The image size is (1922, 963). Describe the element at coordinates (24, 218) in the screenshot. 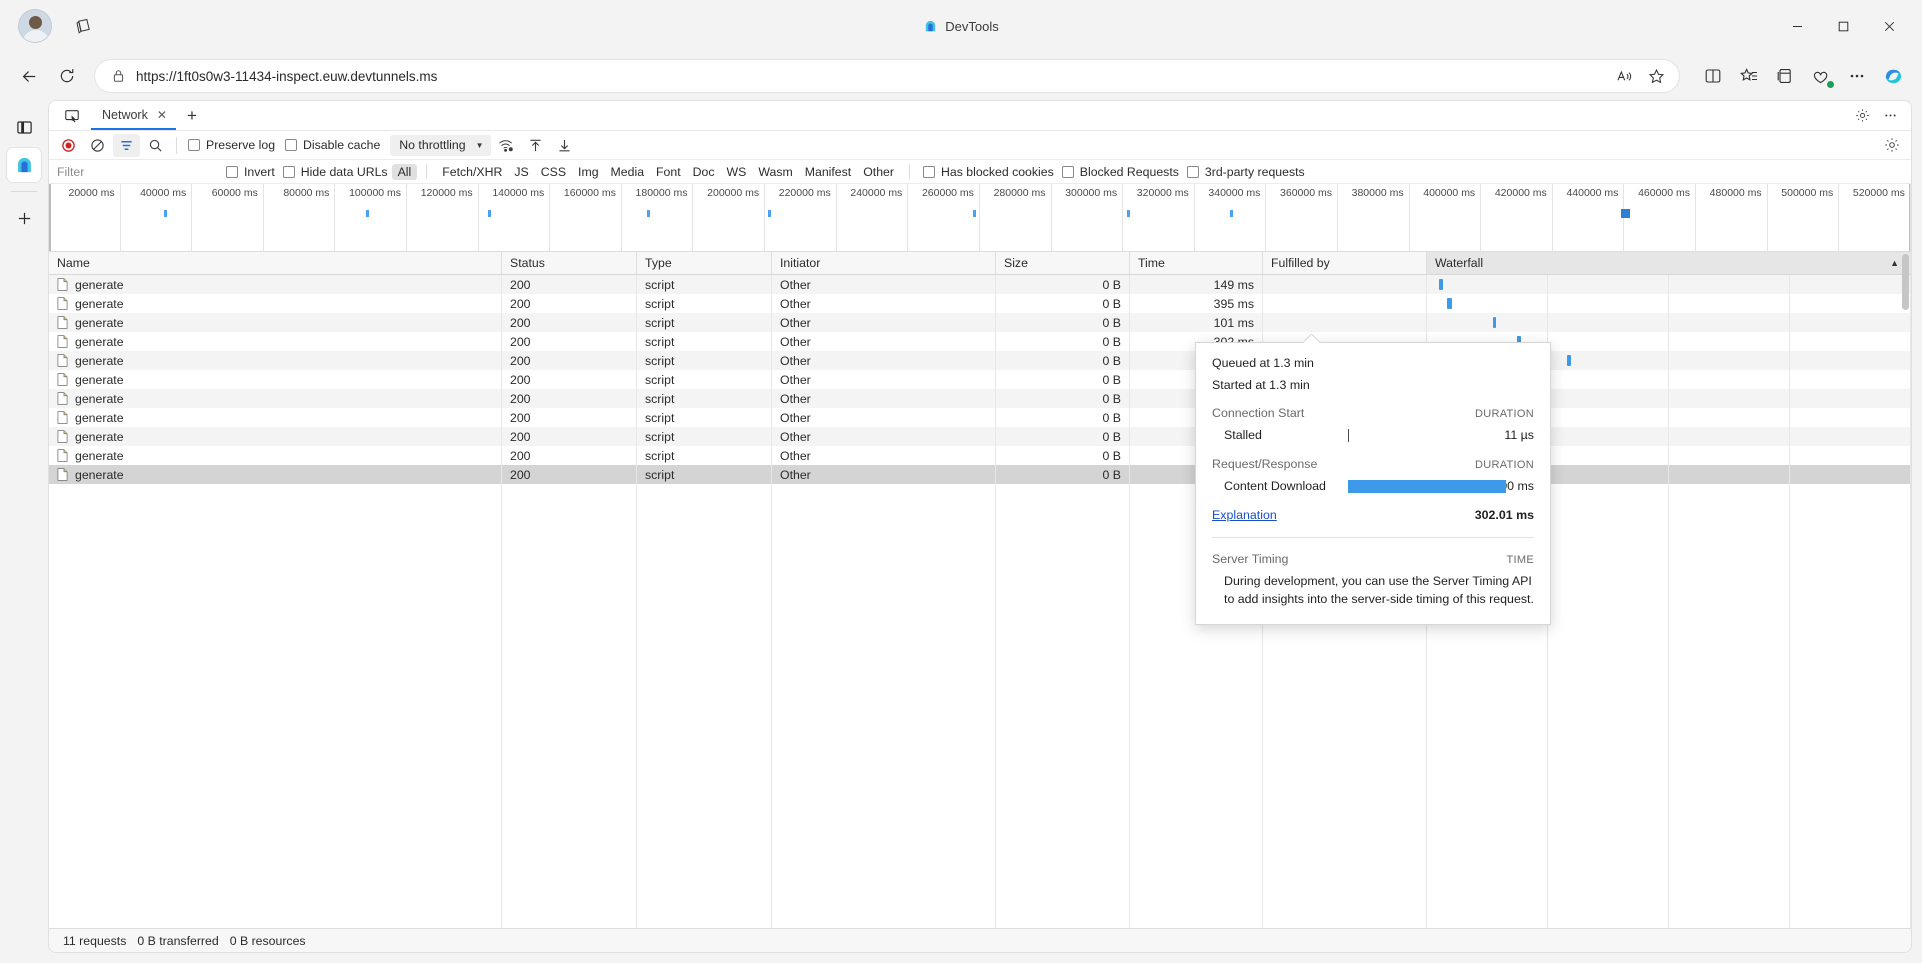

I see `sidebar-add-icon` at that location.